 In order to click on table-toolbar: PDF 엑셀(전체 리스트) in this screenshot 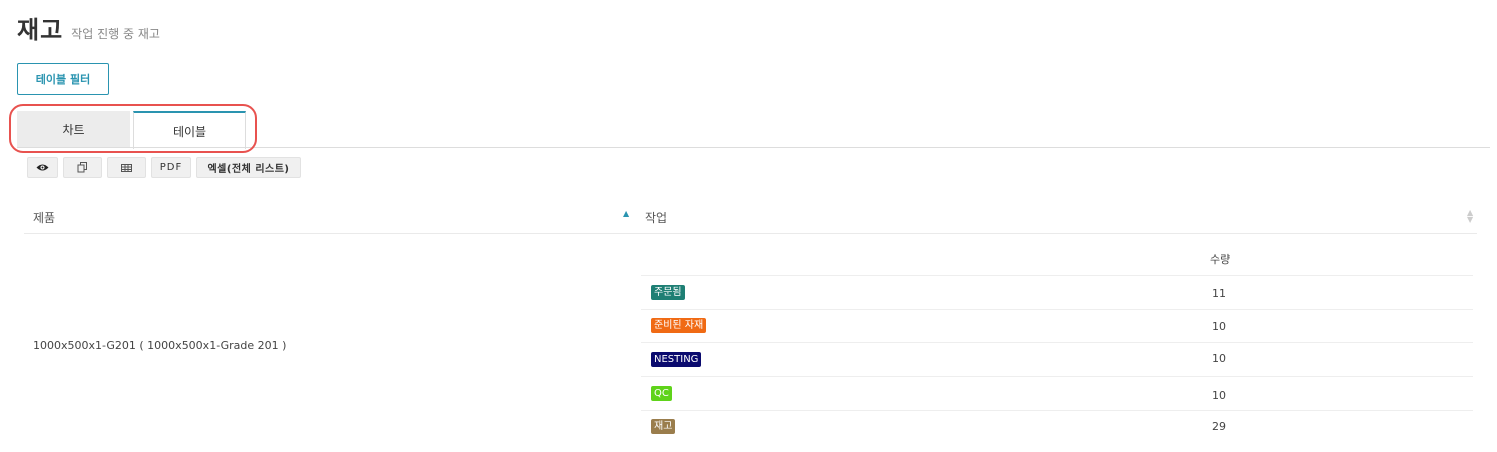, I will do `click(164, 167)`.